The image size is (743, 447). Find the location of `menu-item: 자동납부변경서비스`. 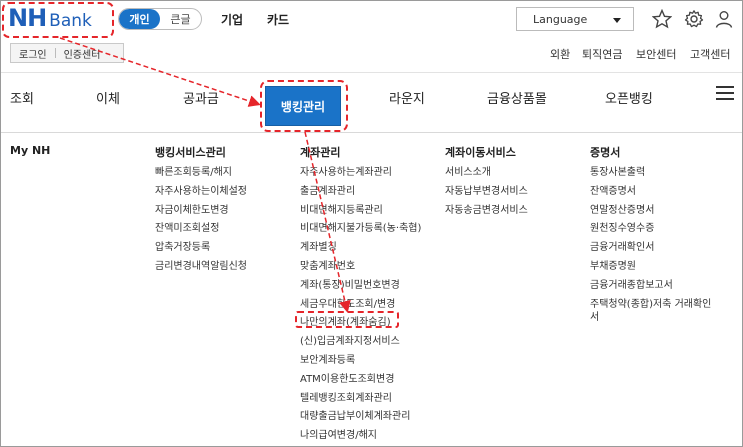

menu-item: 자동납부변경서비스 is located at coordinates (486, 194).